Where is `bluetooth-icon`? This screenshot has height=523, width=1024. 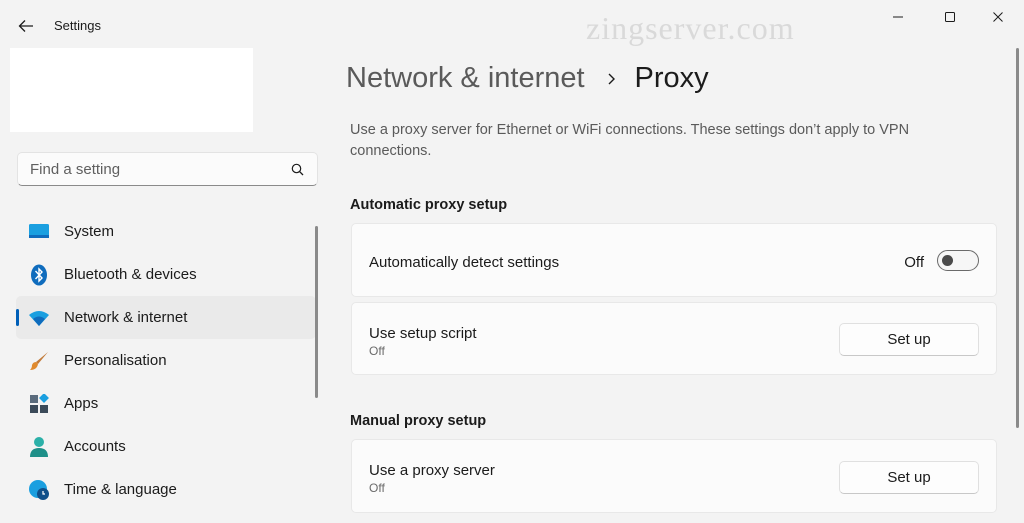
bluetooth-icon is located at coordinates (39, 275).